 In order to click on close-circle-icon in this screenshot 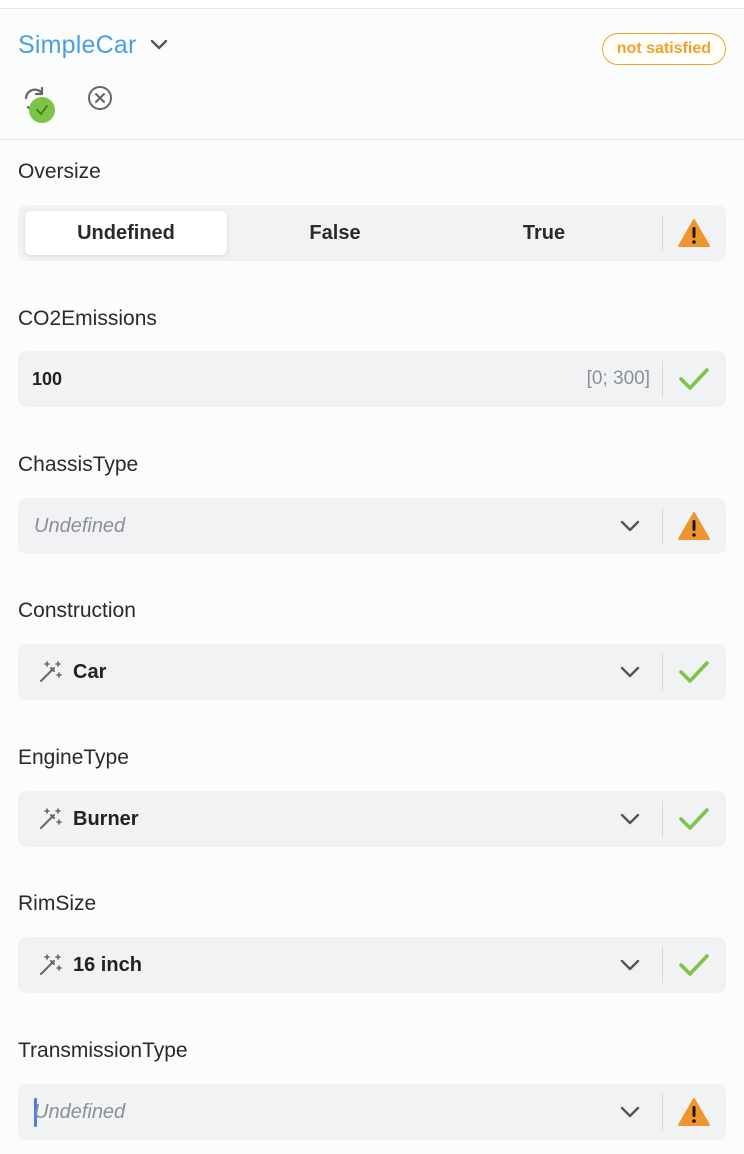, I will do `click(100, 98)`.